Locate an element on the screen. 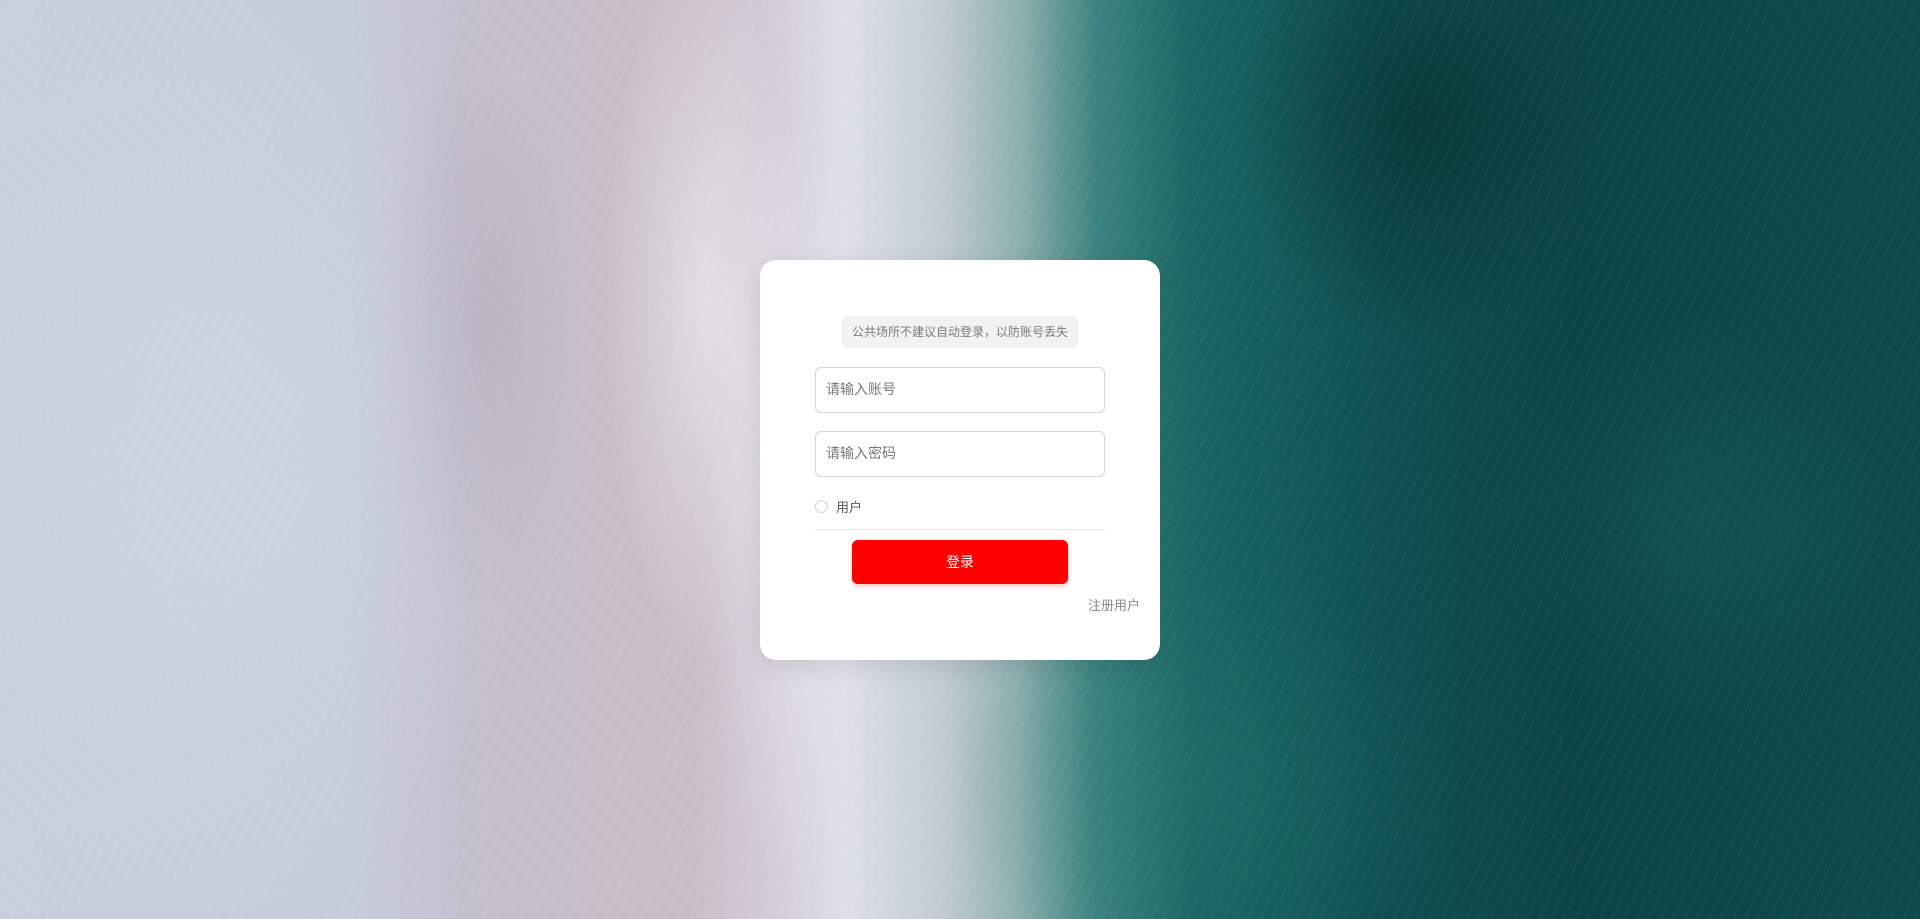 The image size is (1920, 919). password-field is located at coordinates (960, 454).